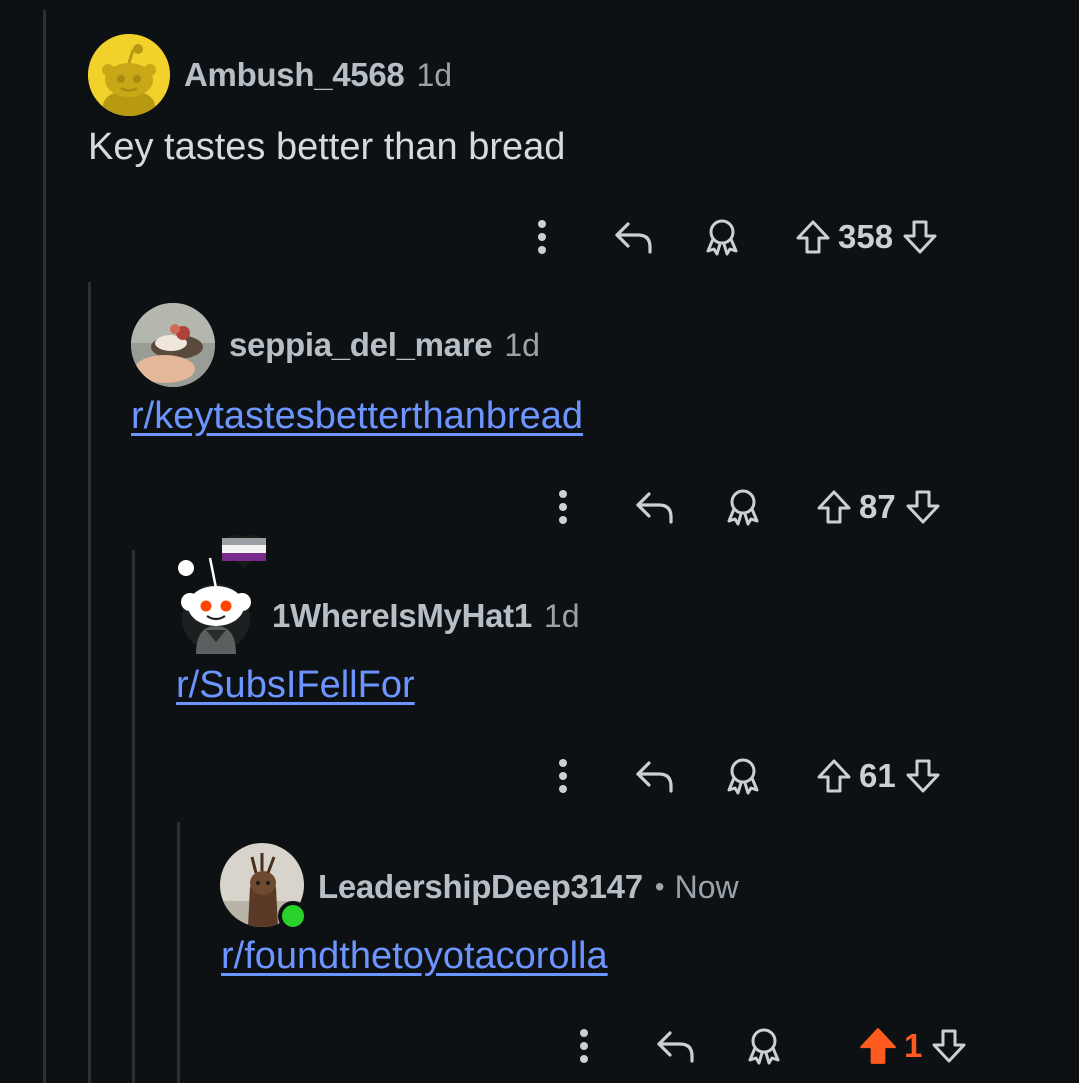  I want to click on comment-header: LeadershipDeep3147 • Now, so click(479, 887).